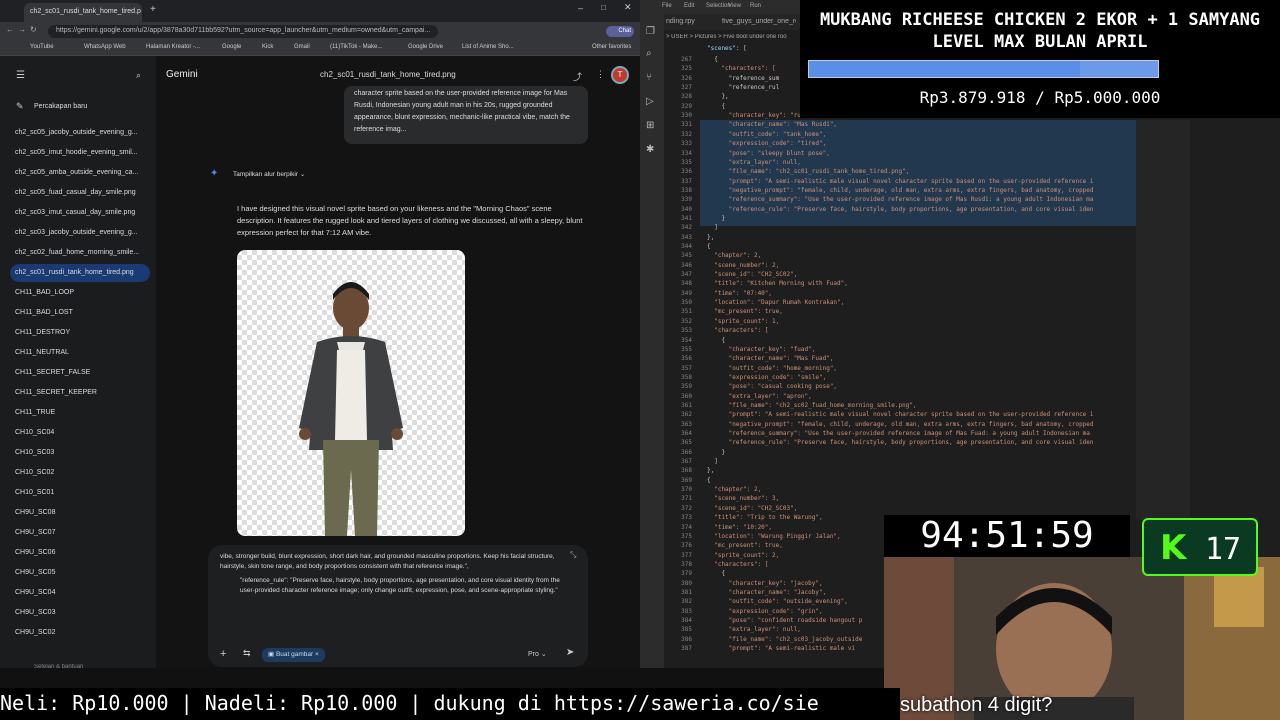  Describe the element at coordinates (82, 573) in the screenshot. I see `sidebar-item: CH9U_SC05` at that location.